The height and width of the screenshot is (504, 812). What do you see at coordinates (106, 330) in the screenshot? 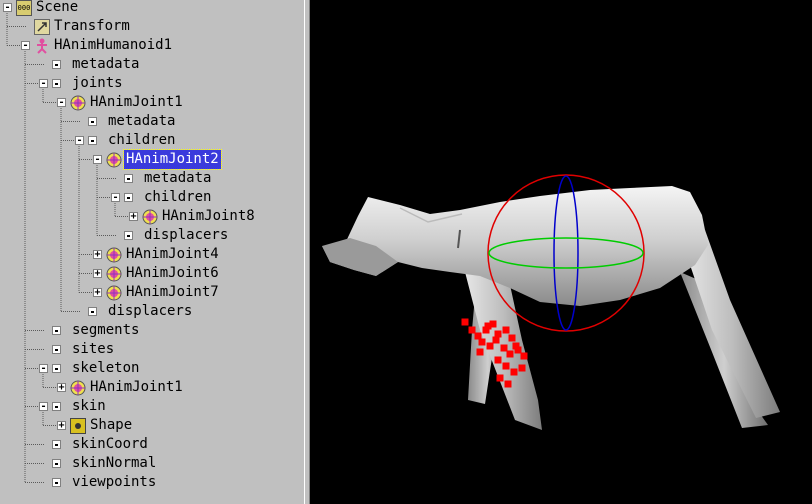
I see `tree-node-label: segments` at bounding box center [106, 330].